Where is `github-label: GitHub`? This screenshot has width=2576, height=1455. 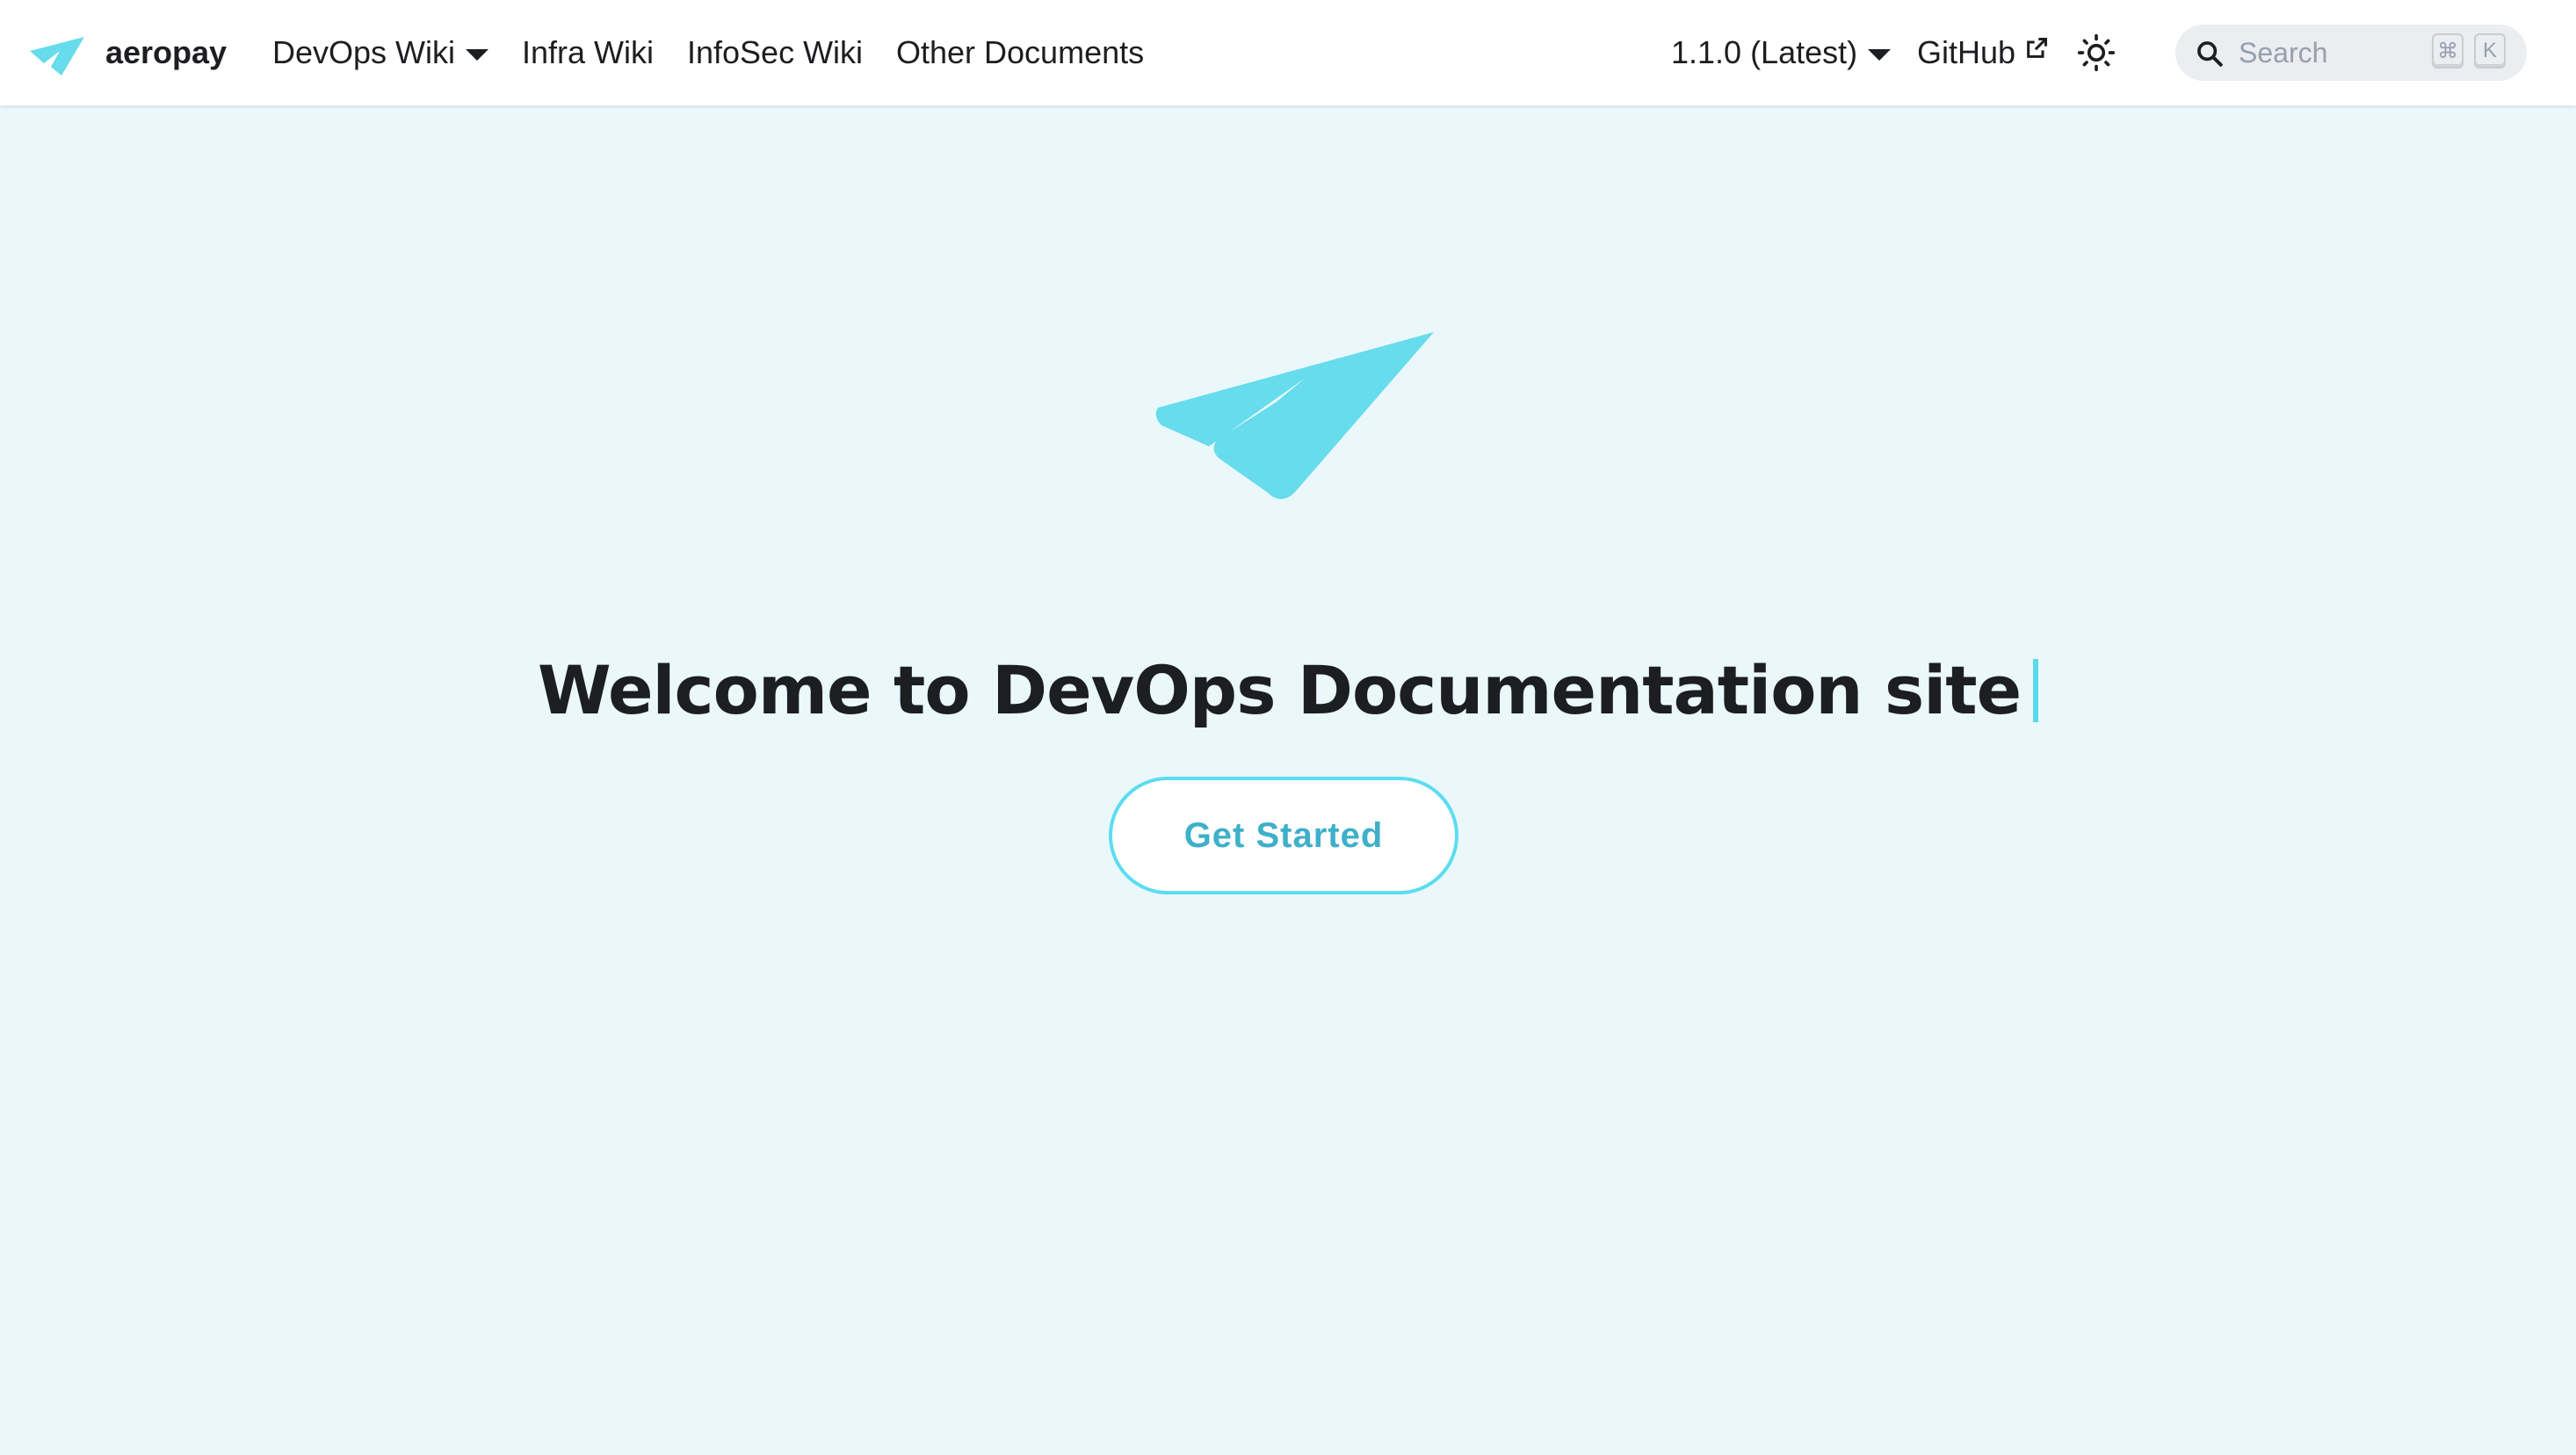
github-label: GitHub is located at coordinates (1966, 52).